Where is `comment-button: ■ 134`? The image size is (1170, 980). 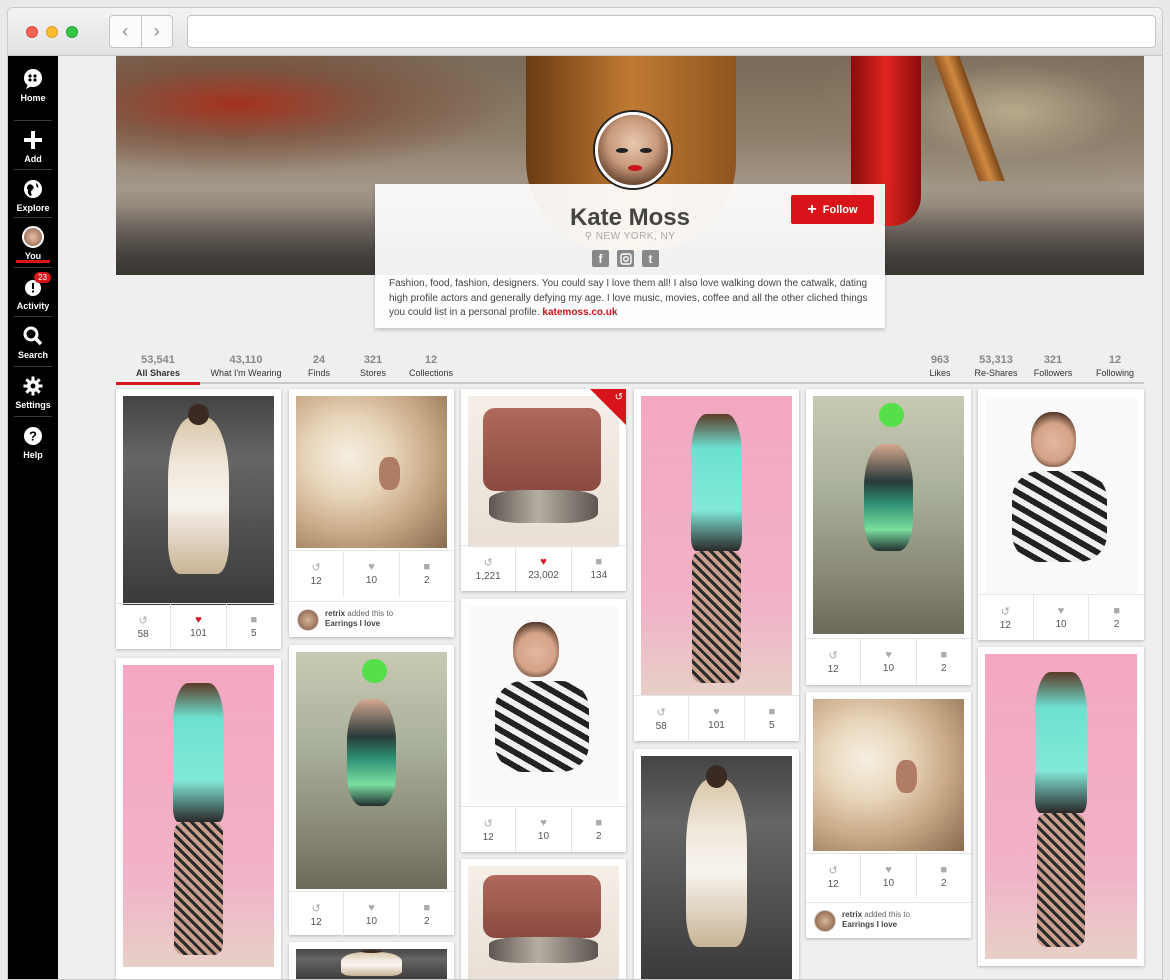
comment-button: ■ 134 is located at coordinates (598, 568).